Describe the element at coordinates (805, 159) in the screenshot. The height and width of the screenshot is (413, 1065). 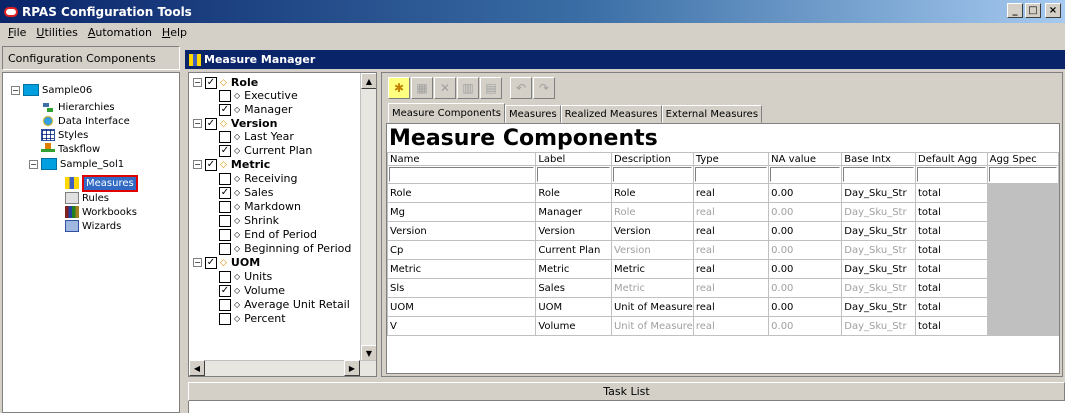
I see `column-header: NA value` at that location.